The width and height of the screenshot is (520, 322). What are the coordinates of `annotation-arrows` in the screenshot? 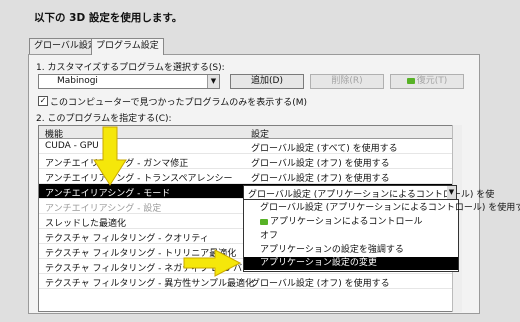 It's located at (167, 201).